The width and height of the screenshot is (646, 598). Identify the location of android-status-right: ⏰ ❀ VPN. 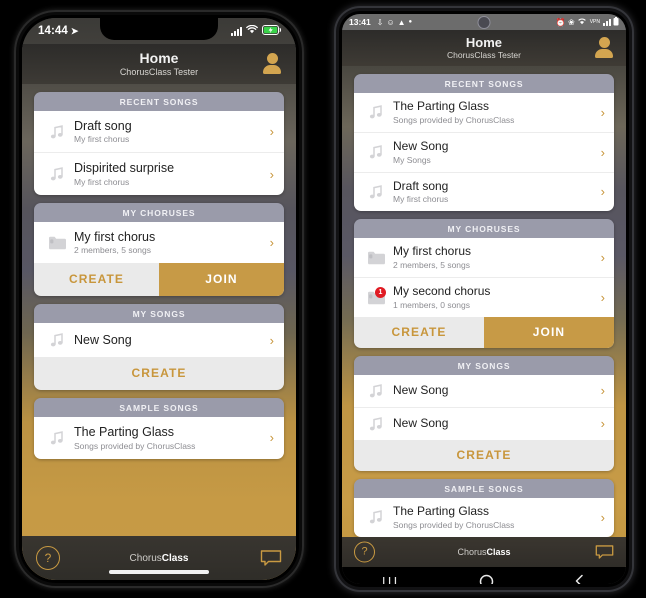
(587, 22).